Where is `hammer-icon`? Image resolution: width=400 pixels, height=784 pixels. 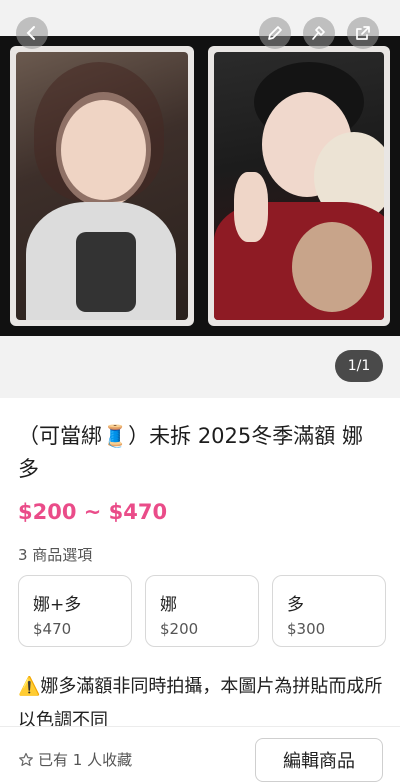
hammer-icon is located at coordinates (318, 33).